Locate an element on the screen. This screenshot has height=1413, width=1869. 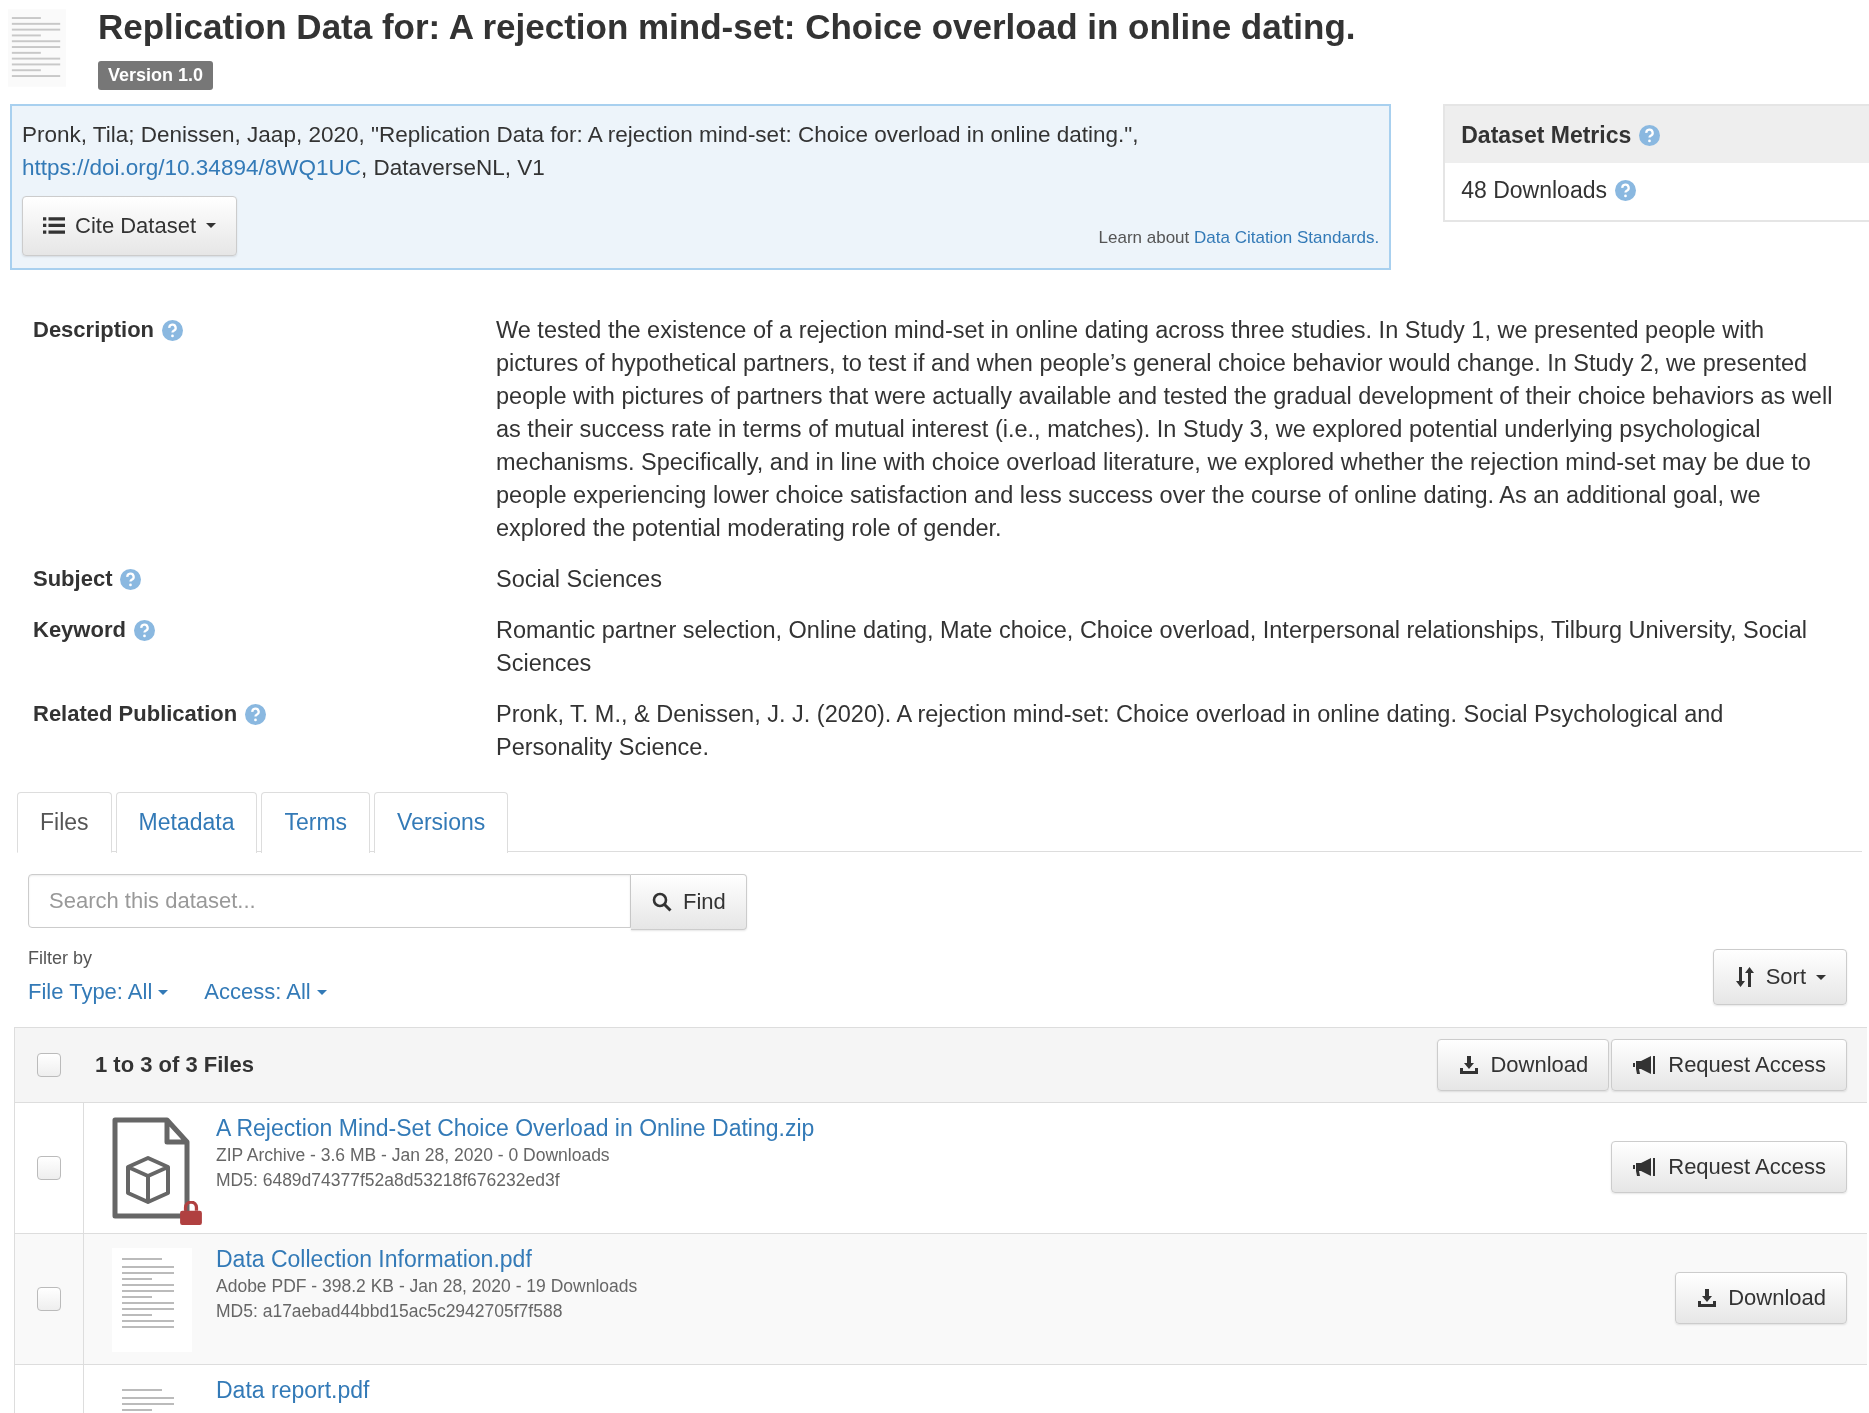
tab: Files is located at coordinates (64, 822).